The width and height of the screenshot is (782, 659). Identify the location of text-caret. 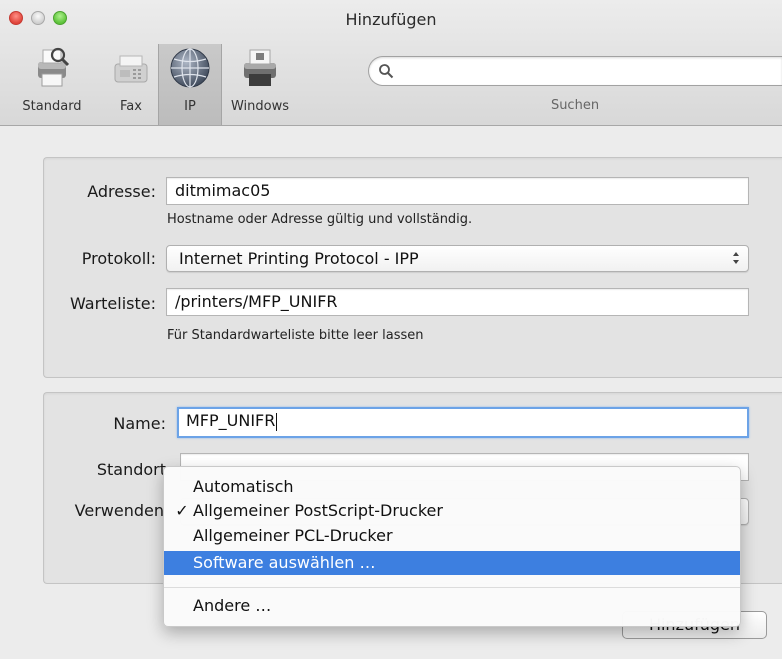
(277, 421).